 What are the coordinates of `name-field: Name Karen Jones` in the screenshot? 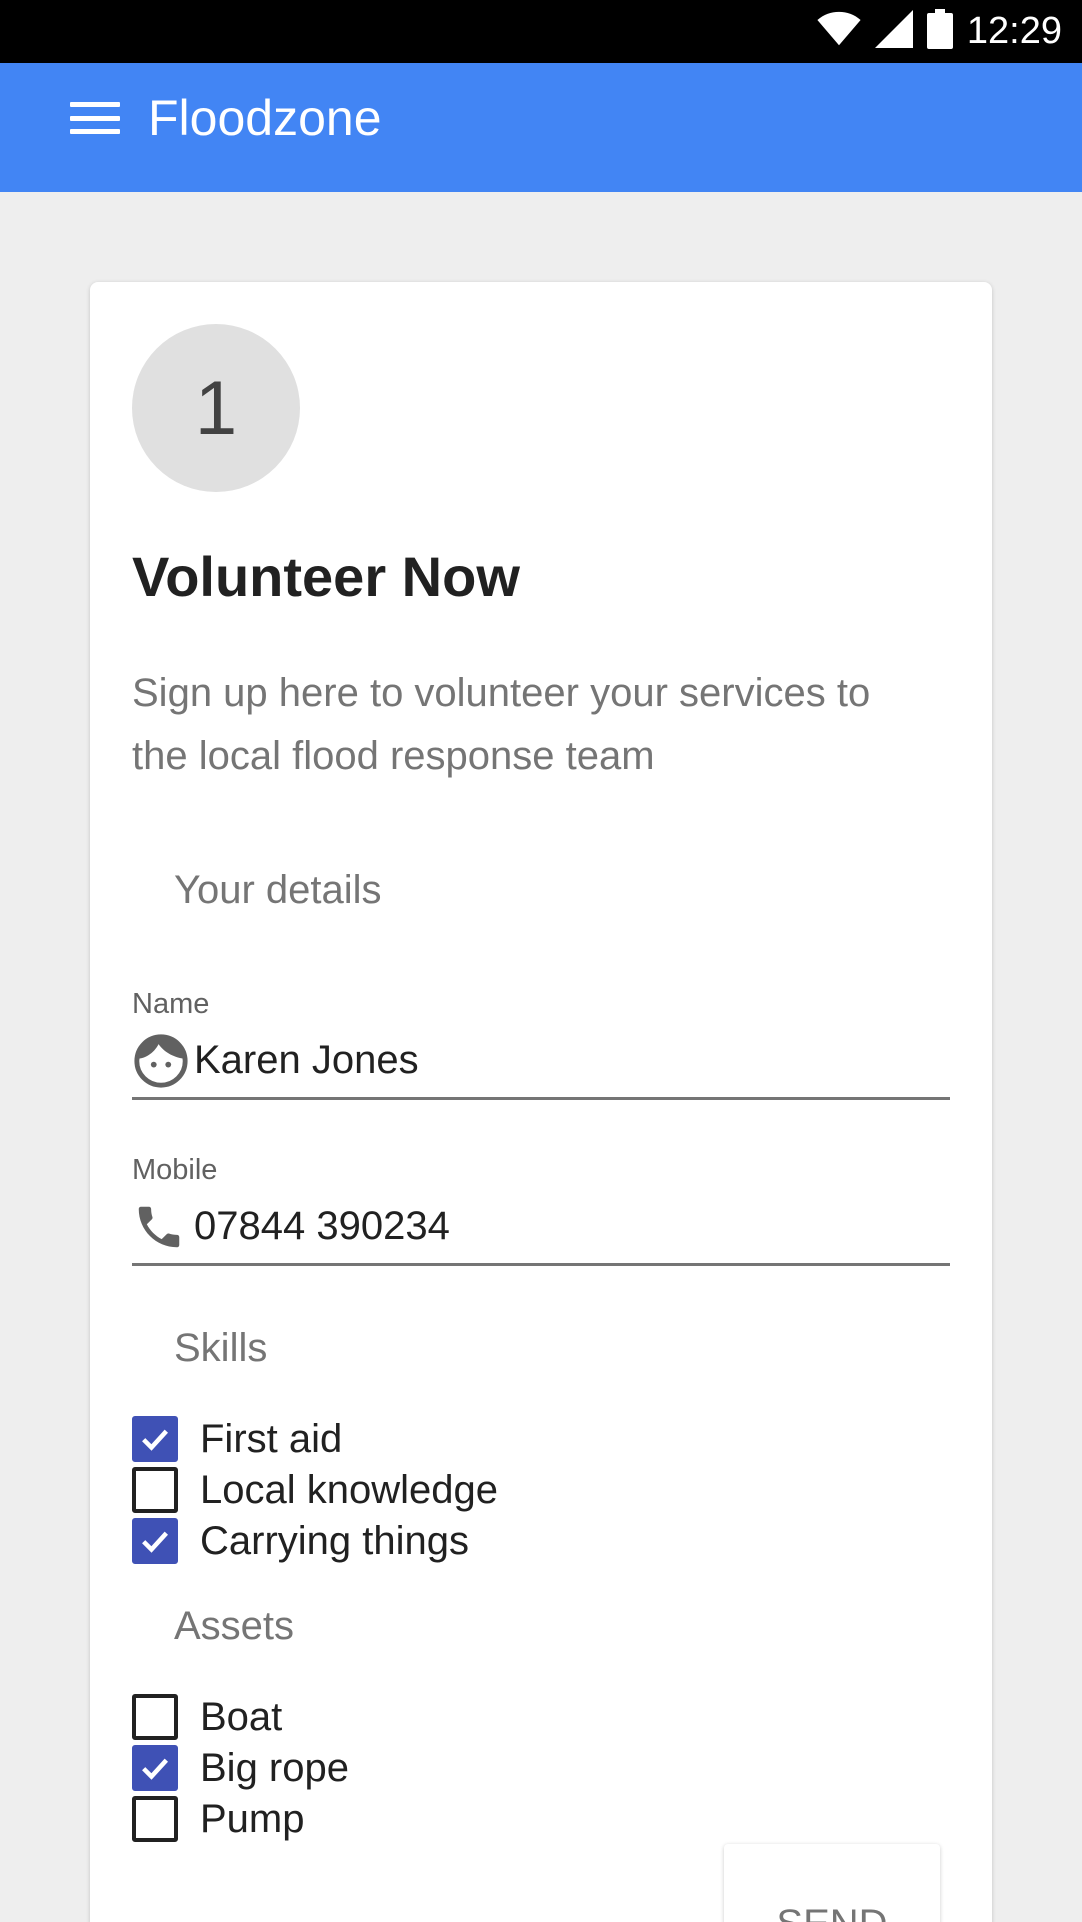 It's located at (541, 1044).